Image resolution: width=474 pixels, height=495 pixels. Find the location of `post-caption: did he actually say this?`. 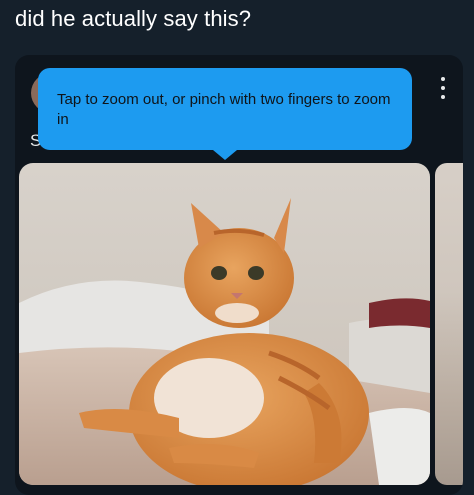

post-caption: did he actually say this? is located at coordinates (133, 18).